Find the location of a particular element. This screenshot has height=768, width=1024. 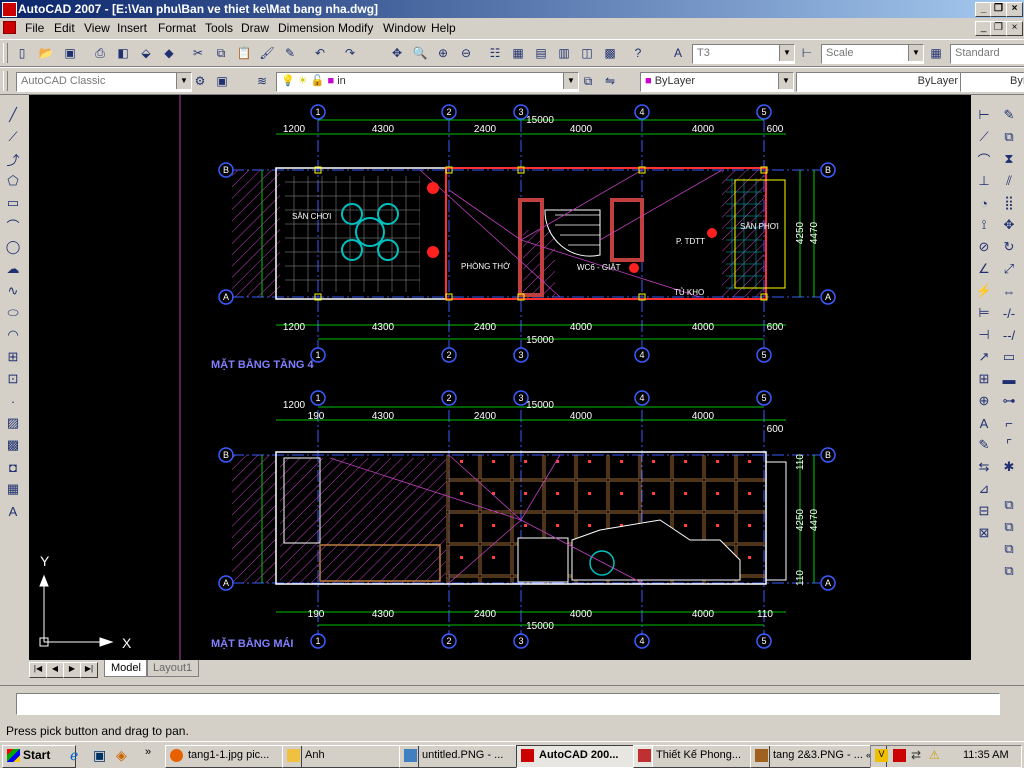

print-icon: ⎙ is located at coordinates (100, 53).